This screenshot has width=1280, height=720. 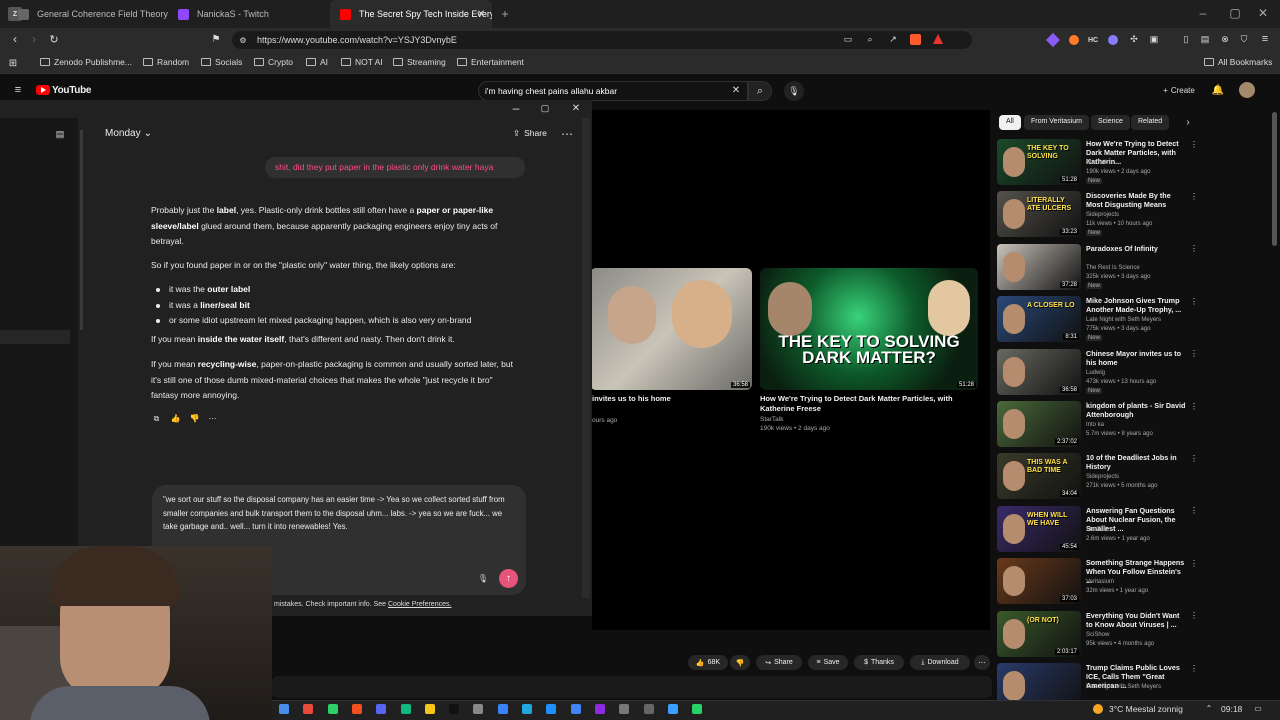 I want to click on apps-grid-icon: ⊞, so click(x=13, y=63).